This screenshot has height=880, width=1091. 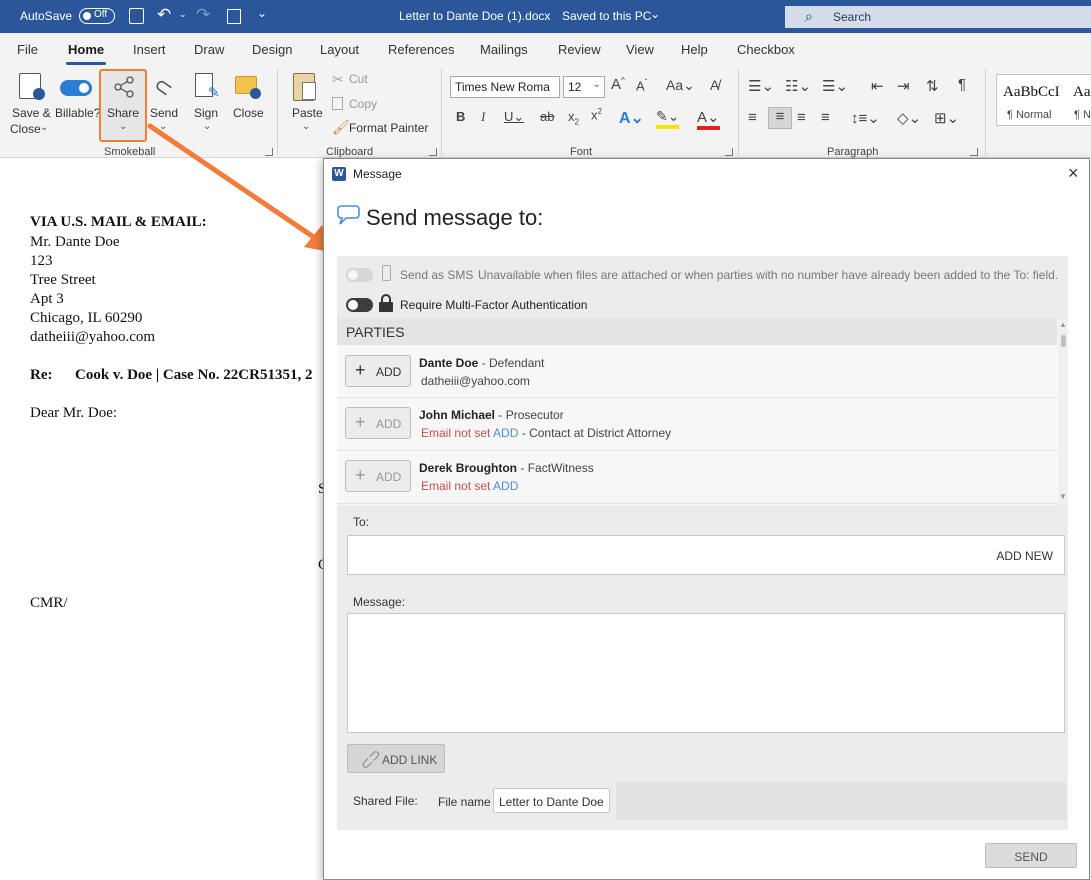 I want to click on font-size-select: 12 ⌄, so click(x=584, y=87).